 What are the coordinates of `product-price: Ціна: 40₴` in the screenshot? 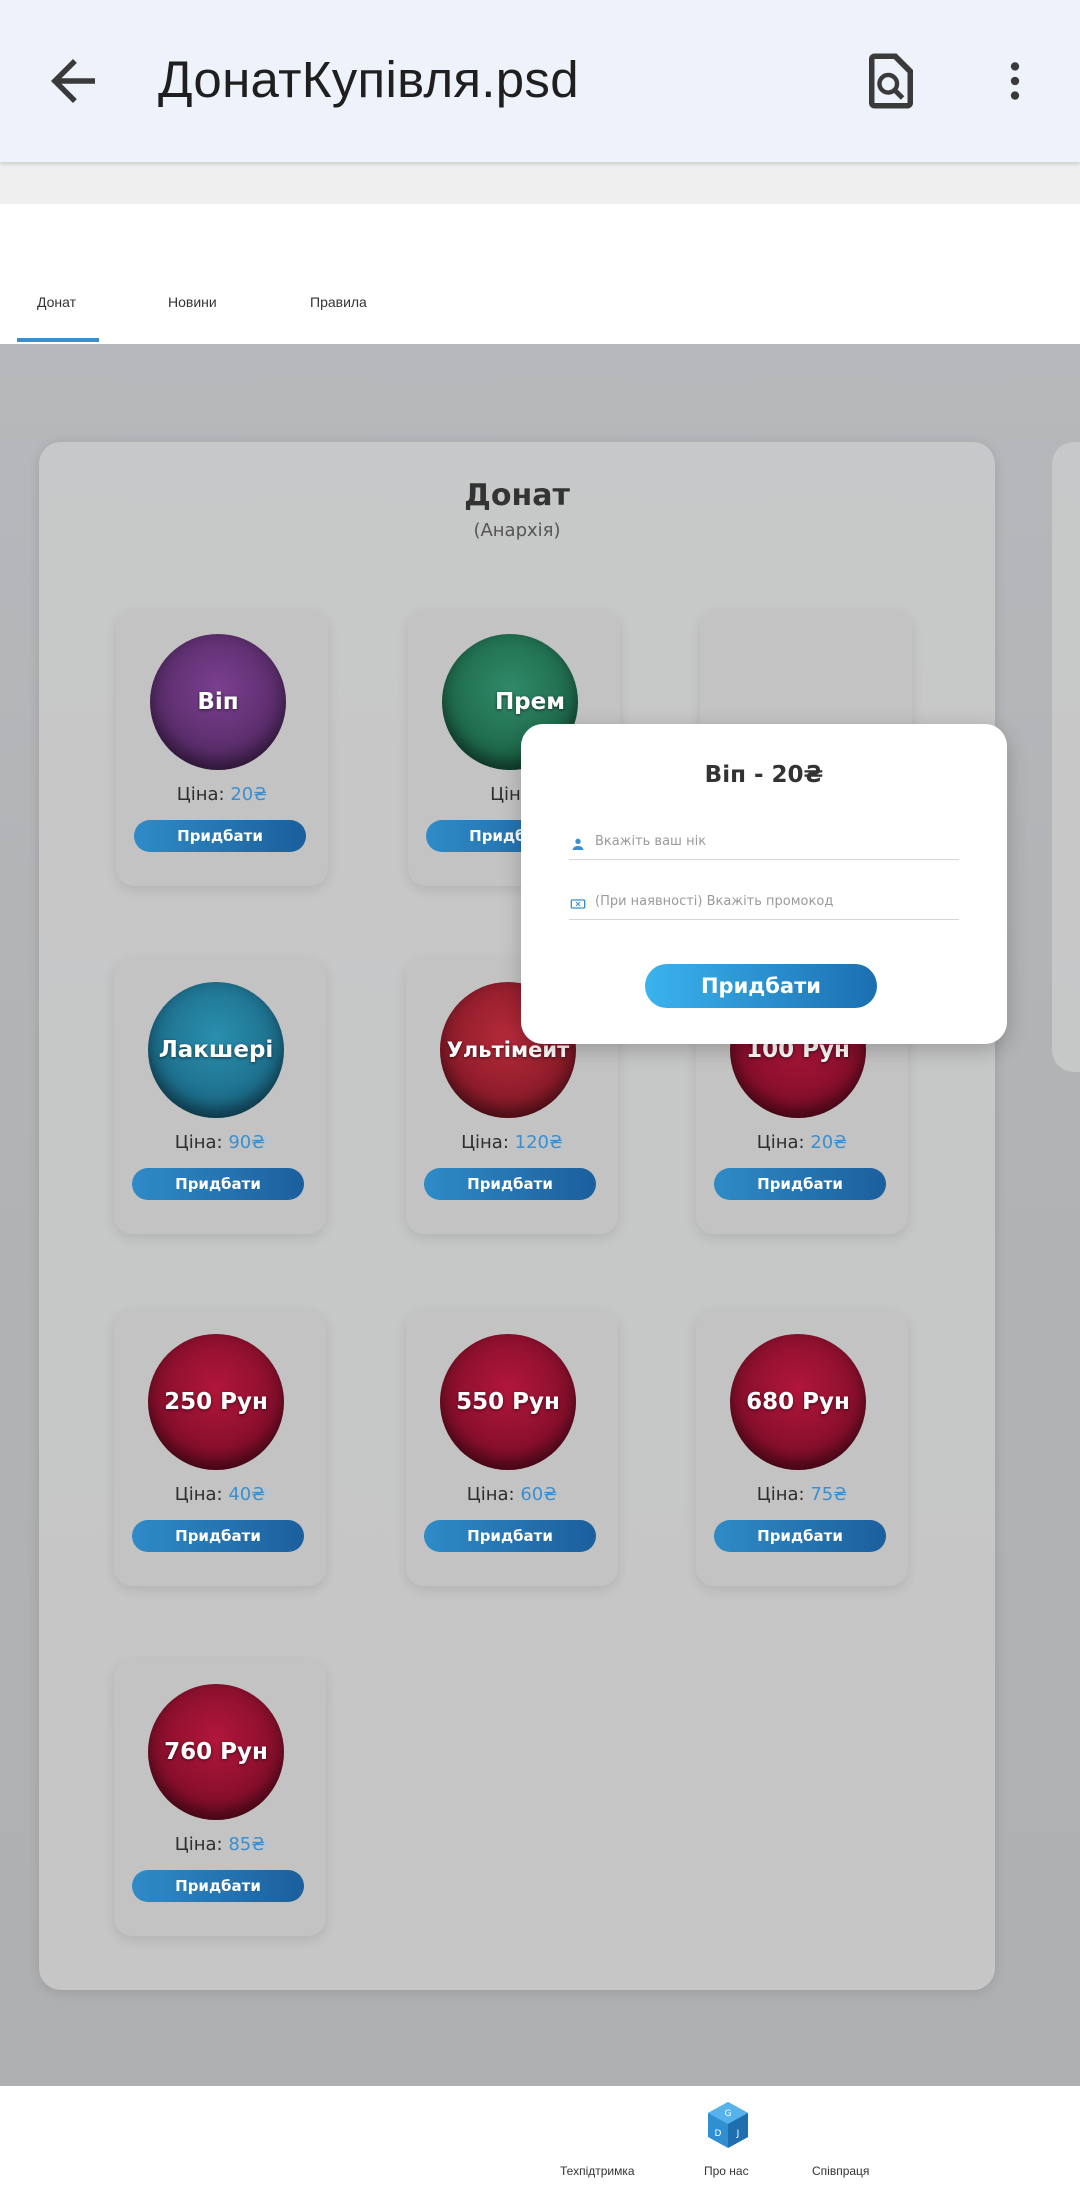 It's located at (220, 1494).